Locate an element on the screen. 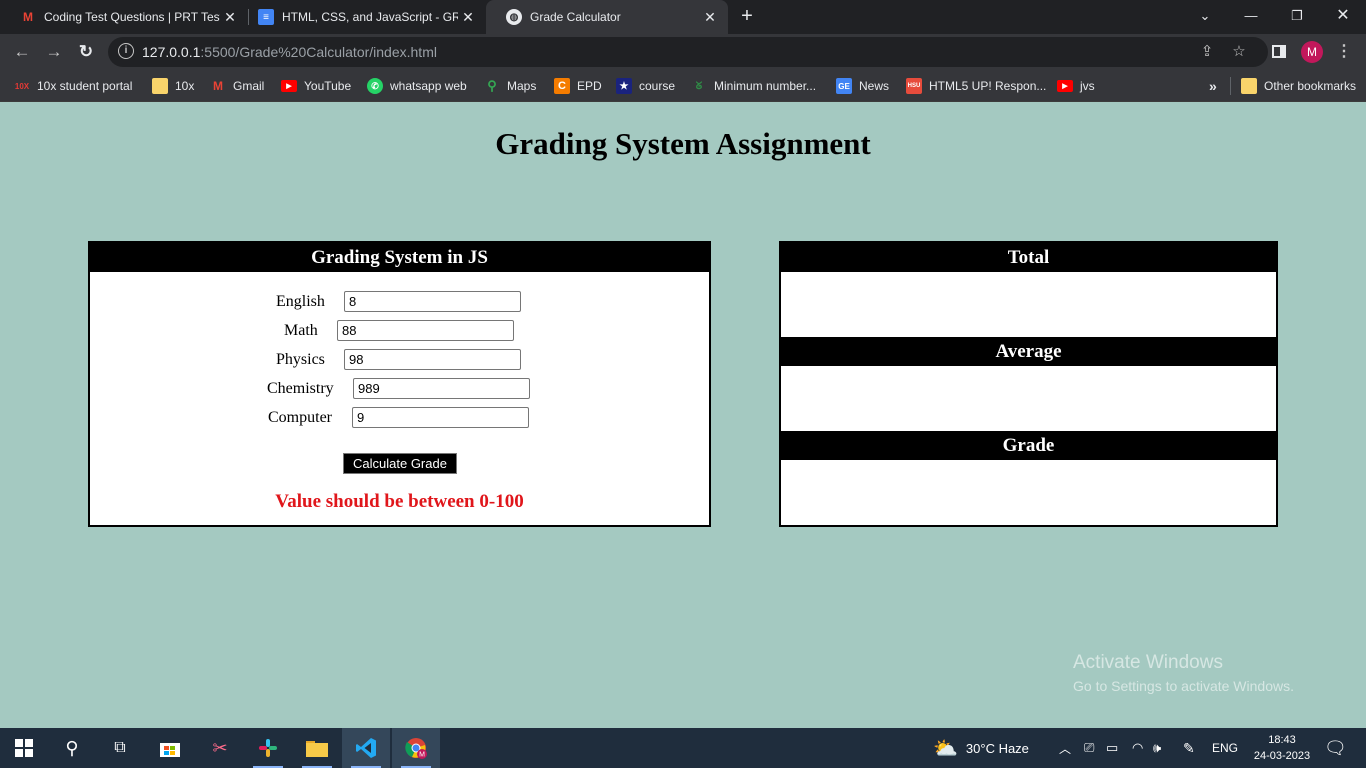 The height and width of the screenshot is (768, 1366). wifi-icon: ◠ is located at coordinates (1137, 748).